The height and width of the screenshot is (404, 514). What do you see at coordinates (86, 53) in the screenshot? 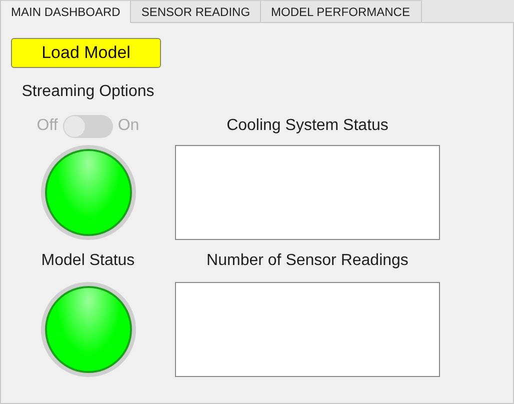
I see `load-model-button: Load Model` at bounding box center [86, 53].